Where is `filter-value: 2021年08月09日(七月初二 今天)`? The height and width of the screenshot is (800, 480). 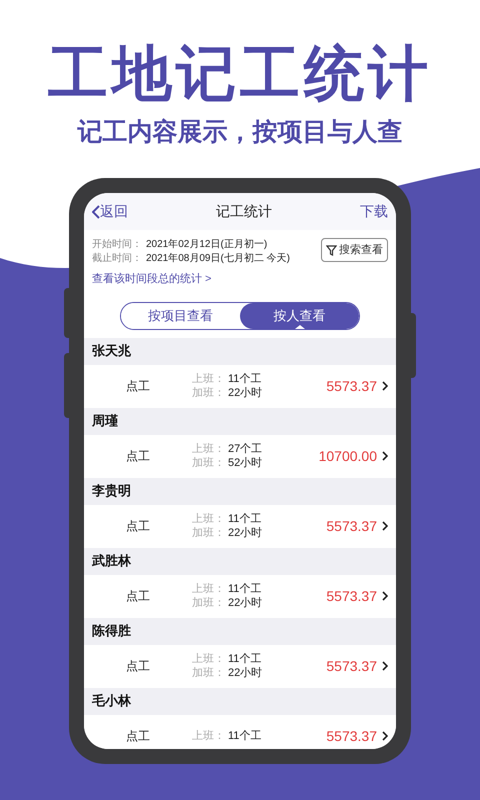
filter-value: 2021年08月09日(七月初二 今天) is located at coordinates (218, 258).